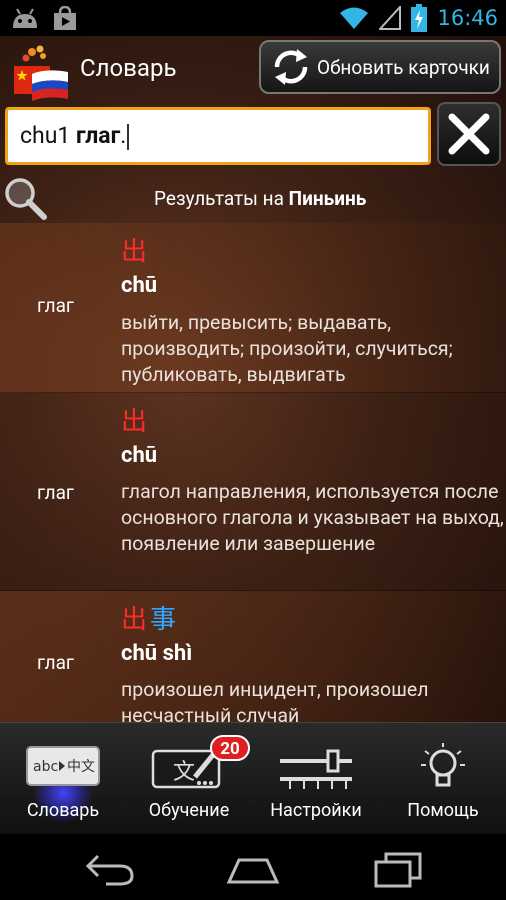 Image resolution: width=506 pixels, height=900 pixels. Describe the element at coordinates (443, 810) in the screenshot. I see `tab-label: Помощь` at that location.